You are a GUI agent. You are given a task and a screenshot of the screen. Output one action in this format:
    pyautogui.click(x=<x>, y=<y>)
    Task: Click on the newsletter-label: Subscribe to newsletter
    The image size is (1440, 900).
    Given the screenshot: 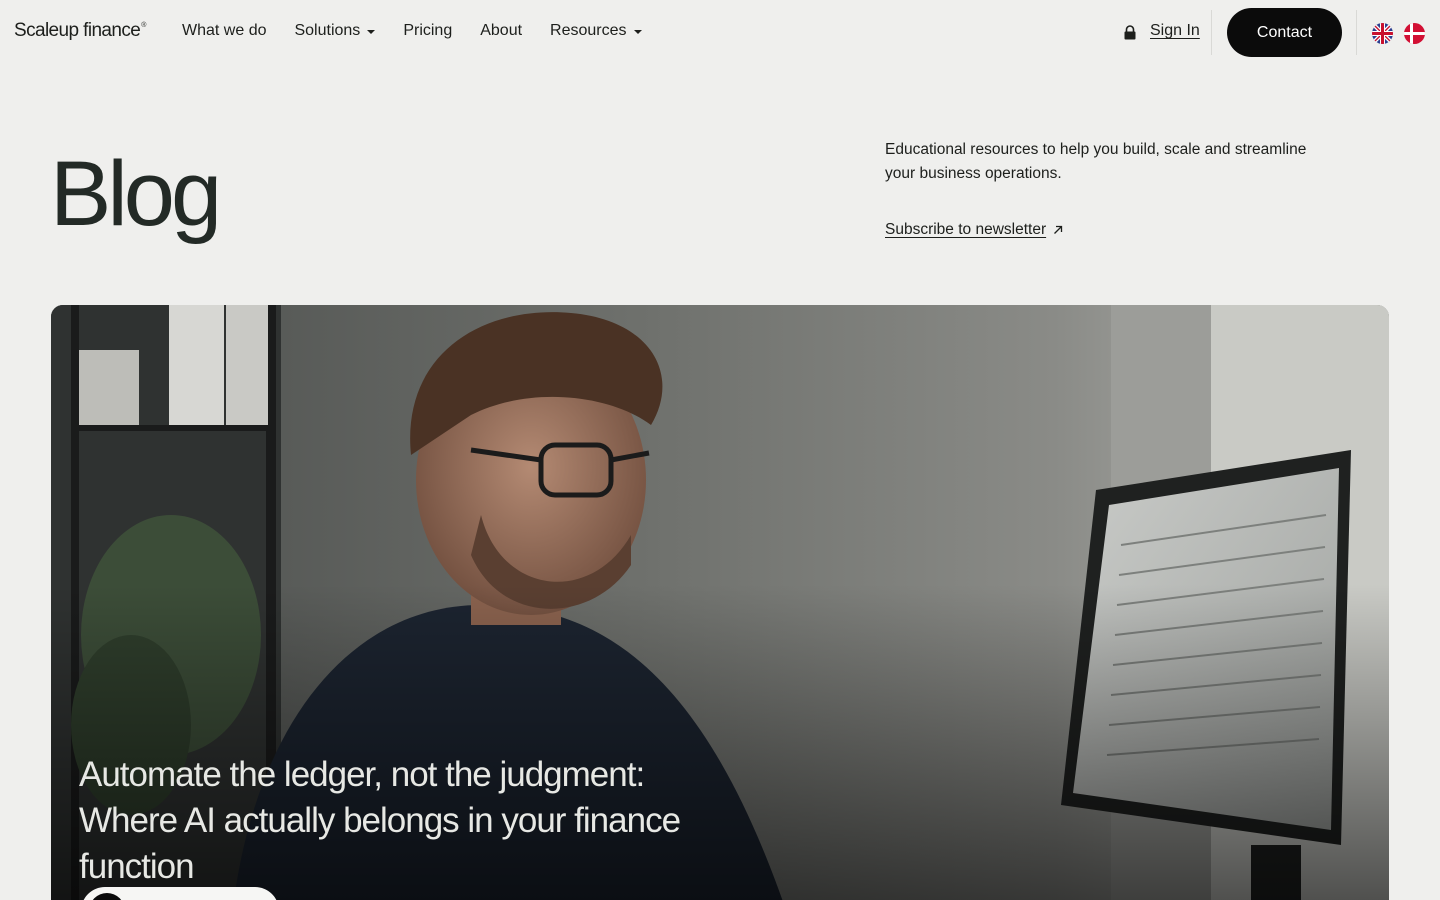 What is the action you would take?
    pyautogui.click(x=966, y=229)
    